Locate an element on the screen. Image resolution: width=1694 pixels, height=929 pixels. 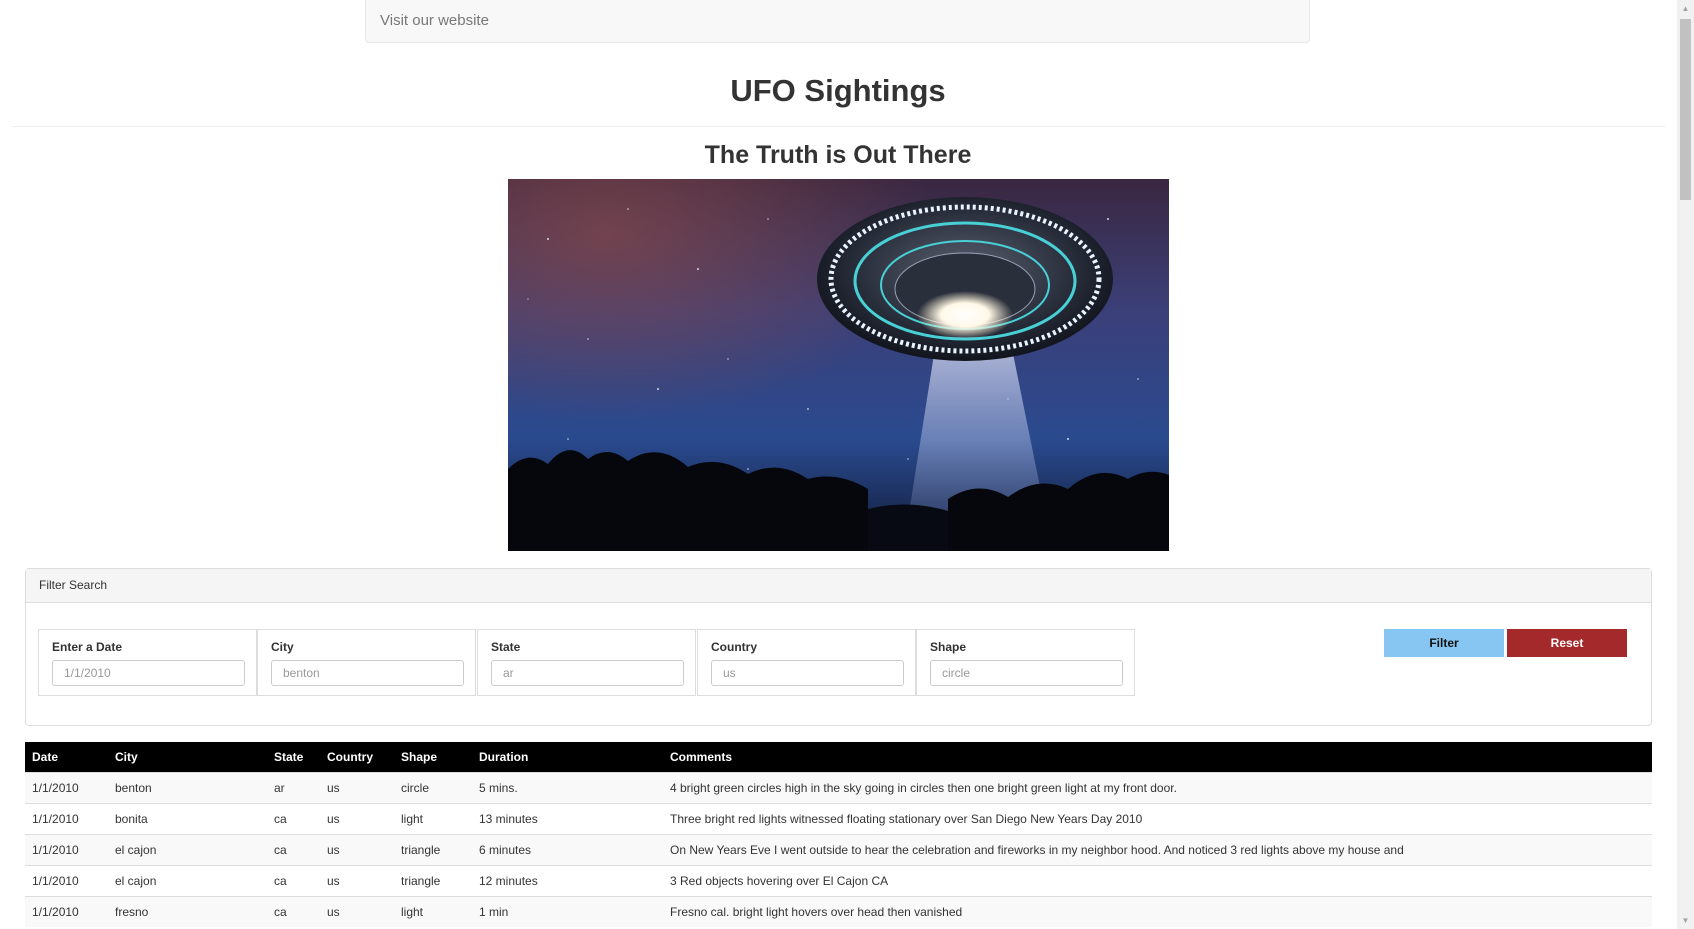
cell-duration: 1 min is located at coordinates (567, 911).